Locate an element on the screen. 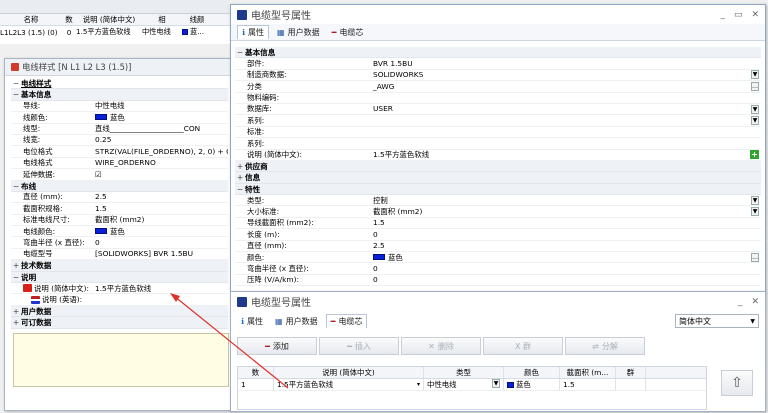  arrow-line is located at coordinates (231, 342).